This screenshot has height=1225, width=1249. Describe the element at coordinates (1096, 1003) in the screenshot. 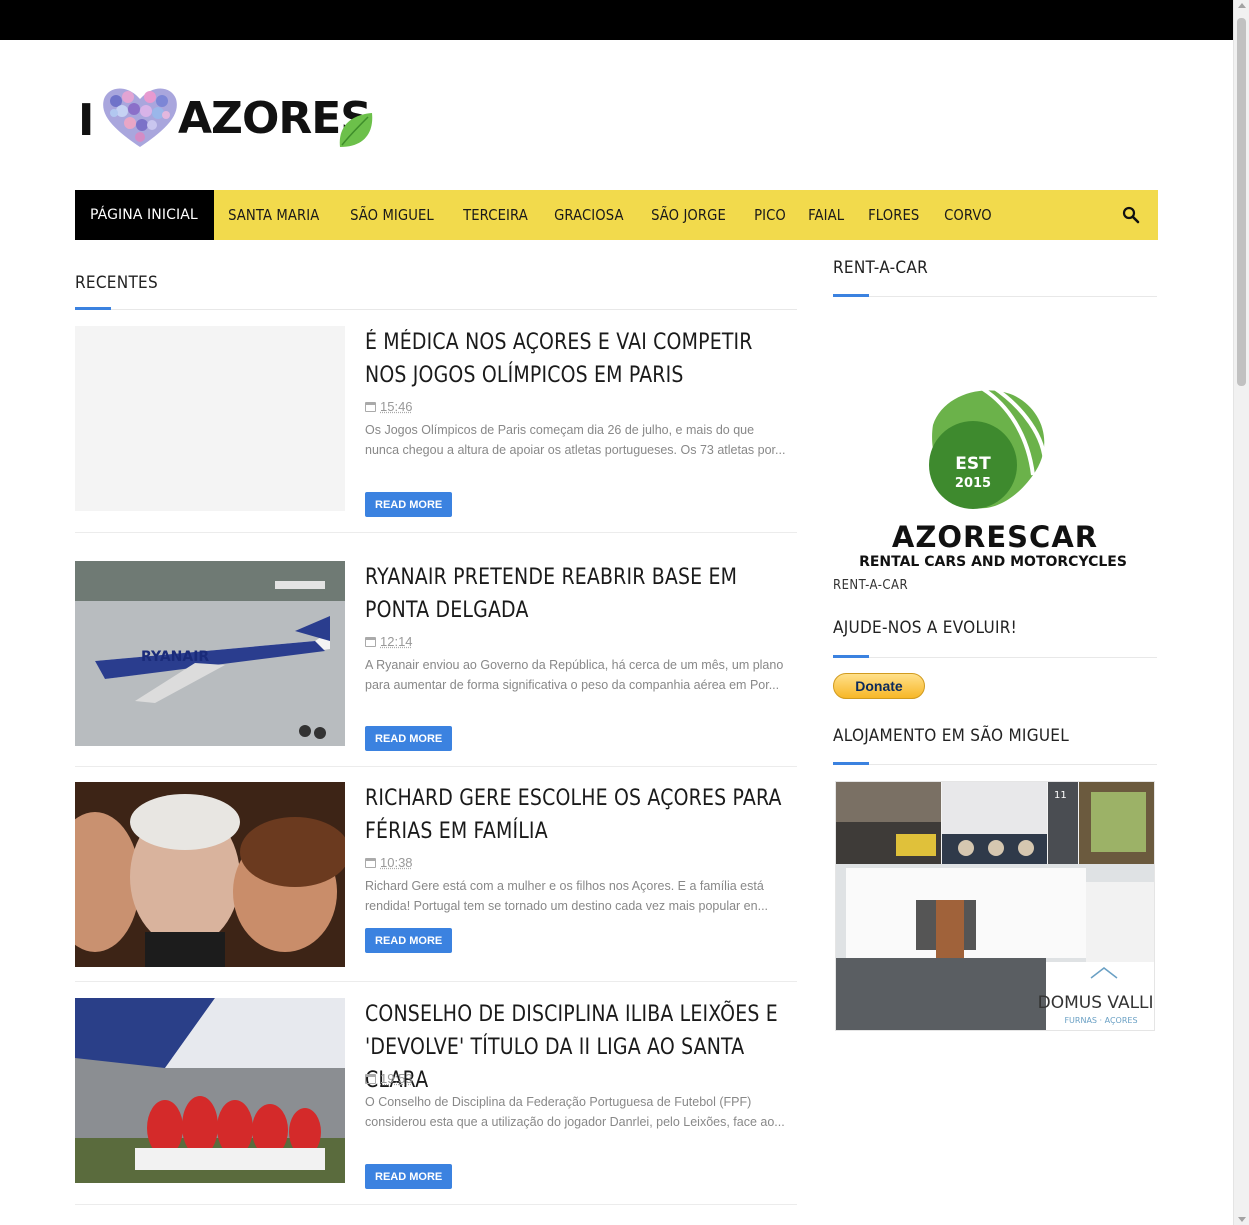

I see `svg-text: DOMUS VALLIS` at that location.